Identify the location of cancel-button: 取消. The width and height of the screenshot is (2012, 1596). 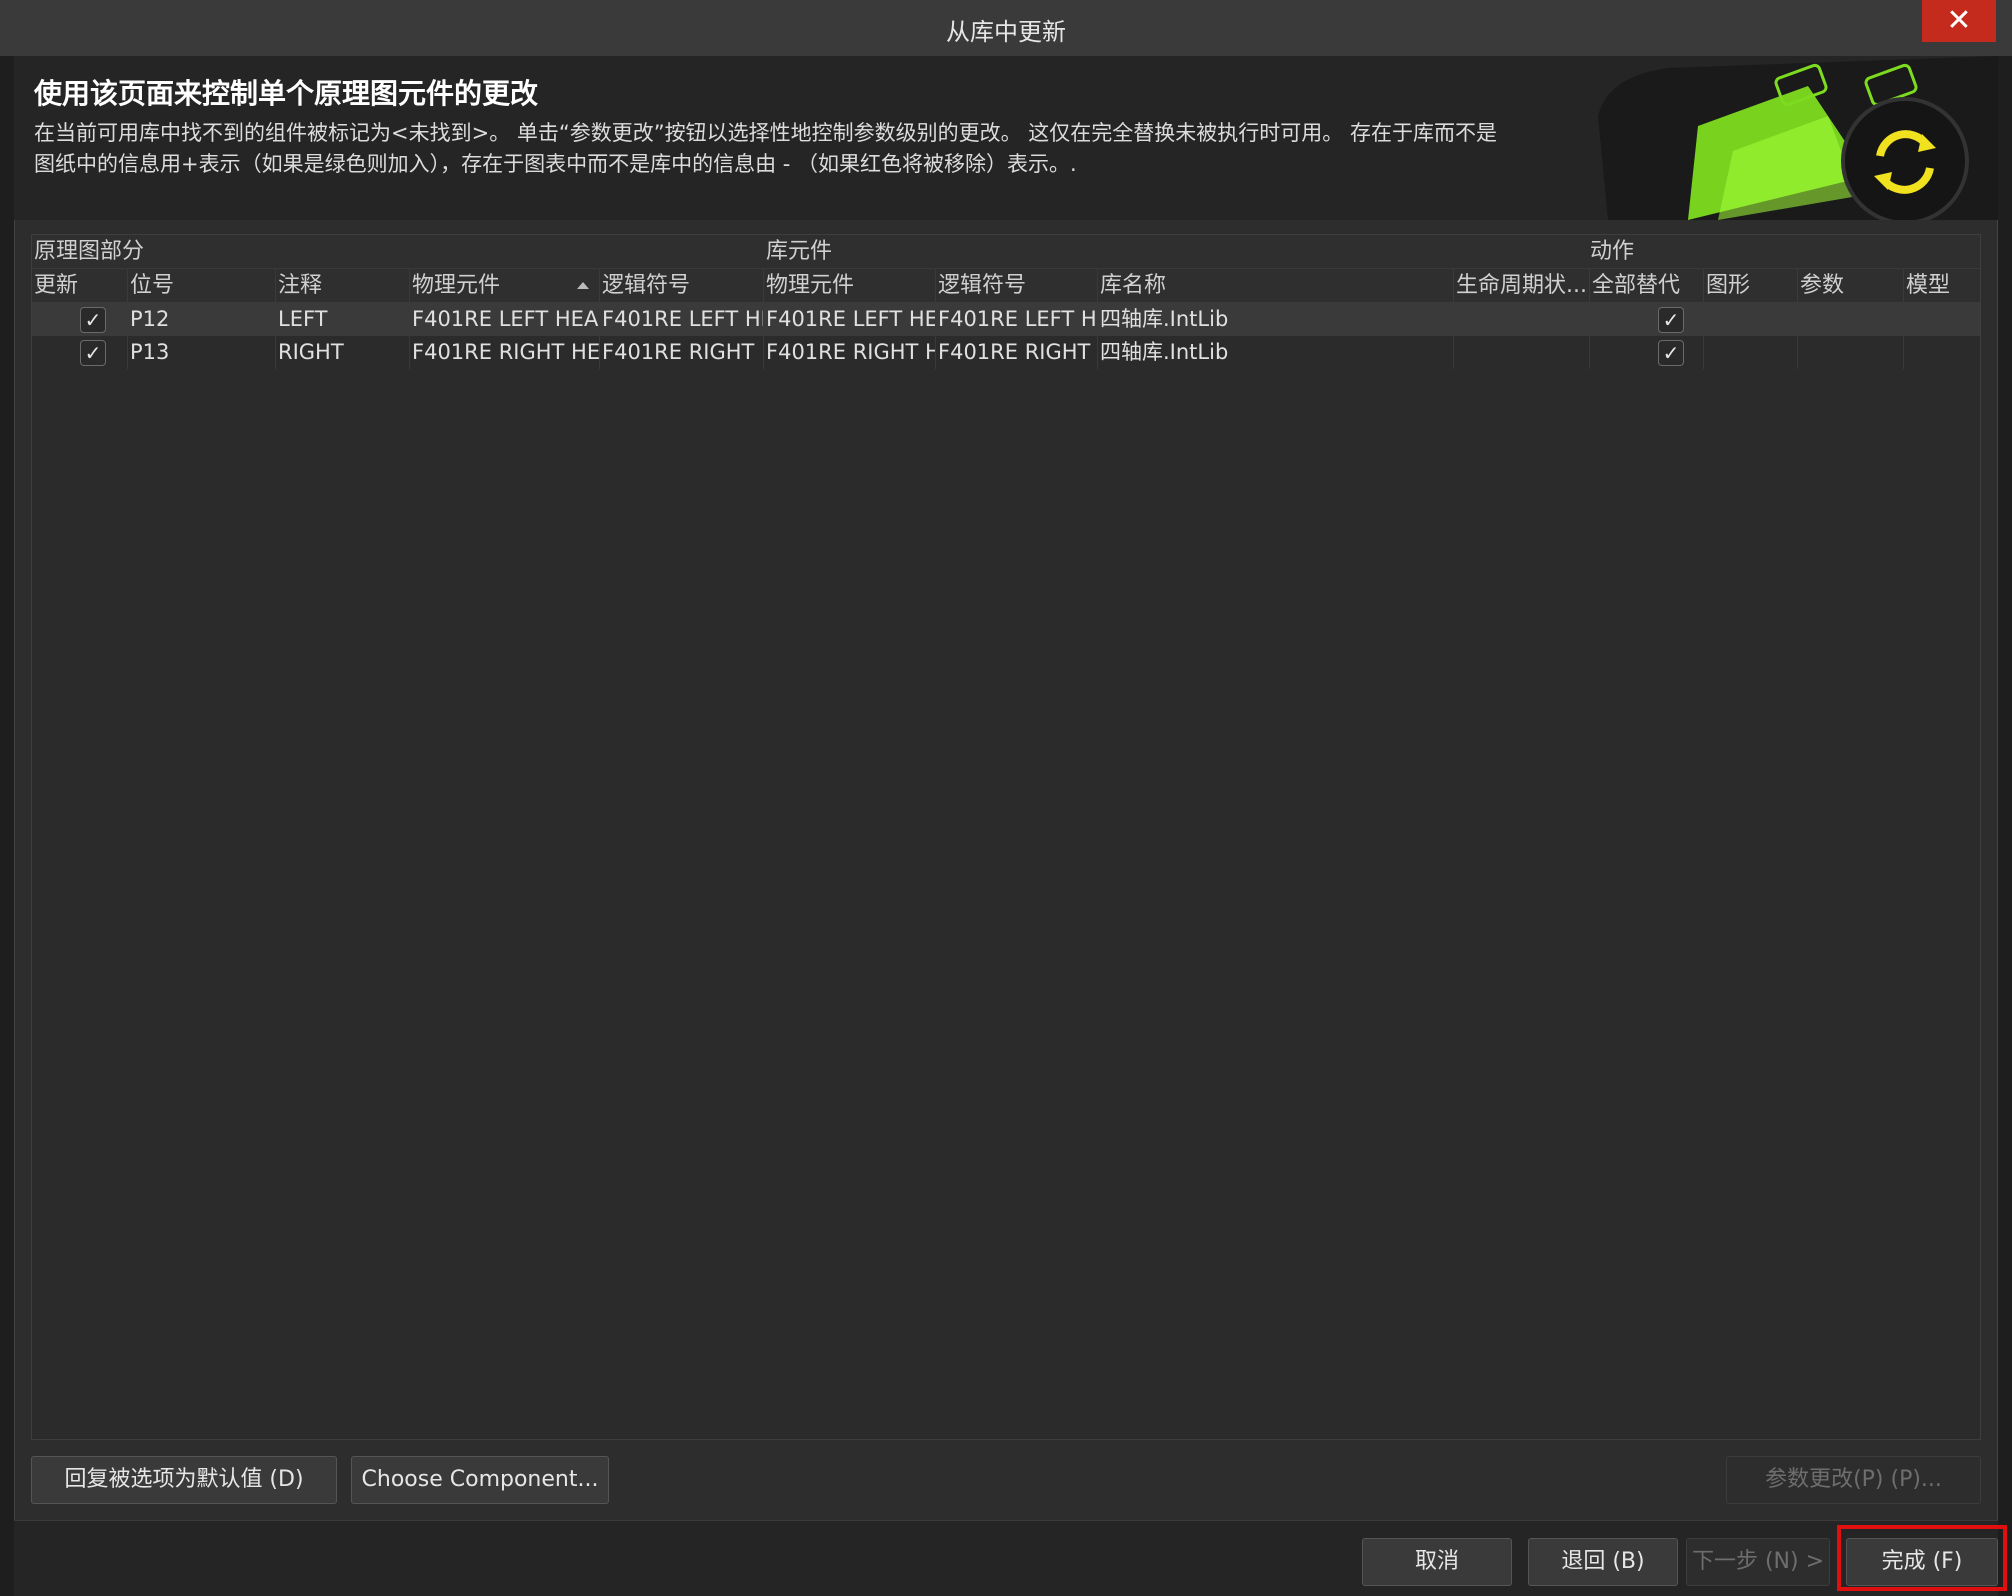
(1437, 1562).